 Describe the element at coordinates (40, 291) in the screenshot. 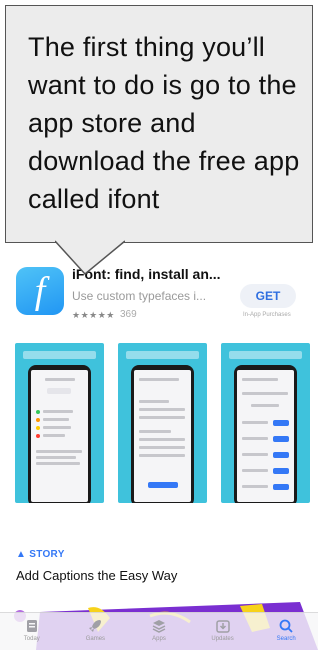

I see `app-icon-letter: f` at that location.